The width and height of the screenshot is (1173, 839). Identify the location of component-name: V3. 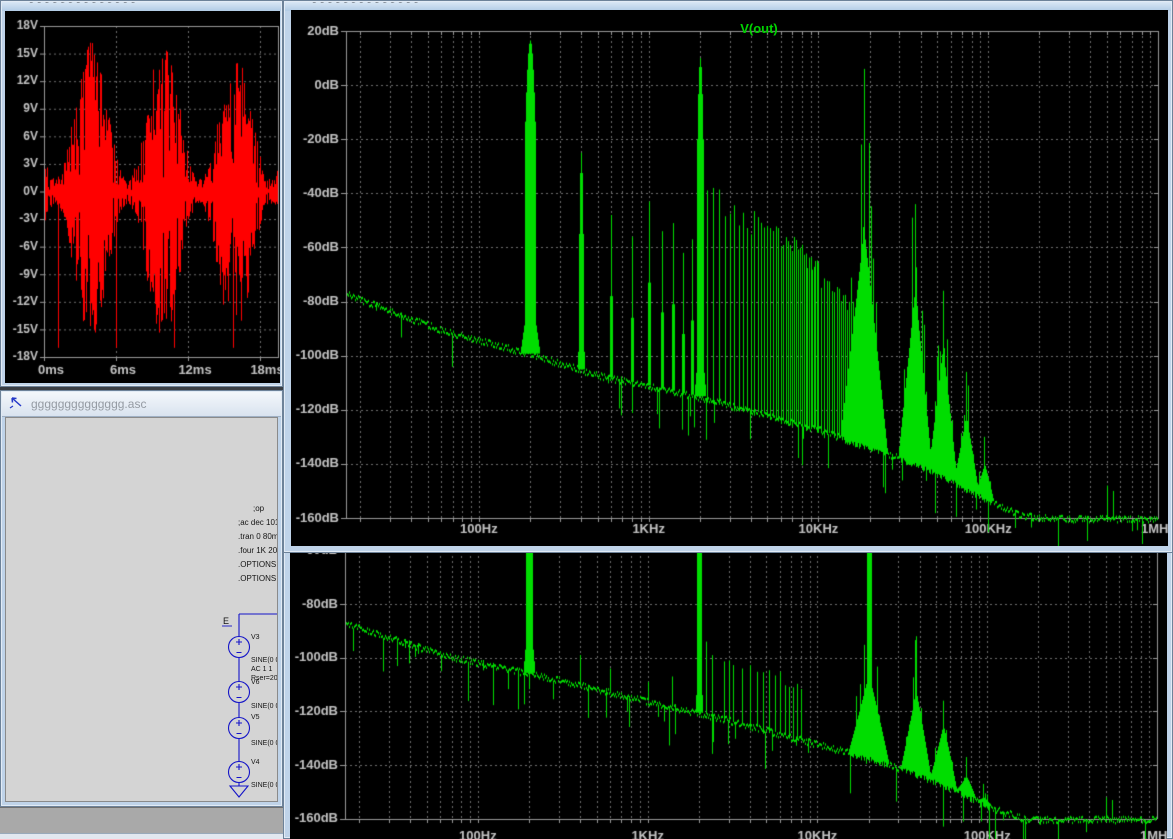
(255, 637).